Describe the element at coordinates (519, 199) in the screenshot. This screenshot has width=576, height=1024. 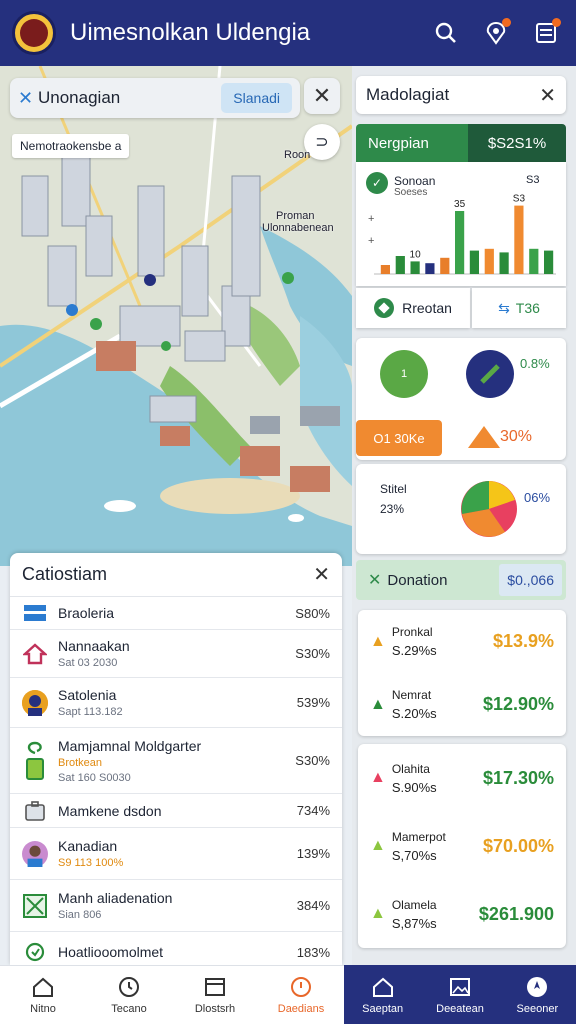
I see `chart-data-label: S3` at that location.